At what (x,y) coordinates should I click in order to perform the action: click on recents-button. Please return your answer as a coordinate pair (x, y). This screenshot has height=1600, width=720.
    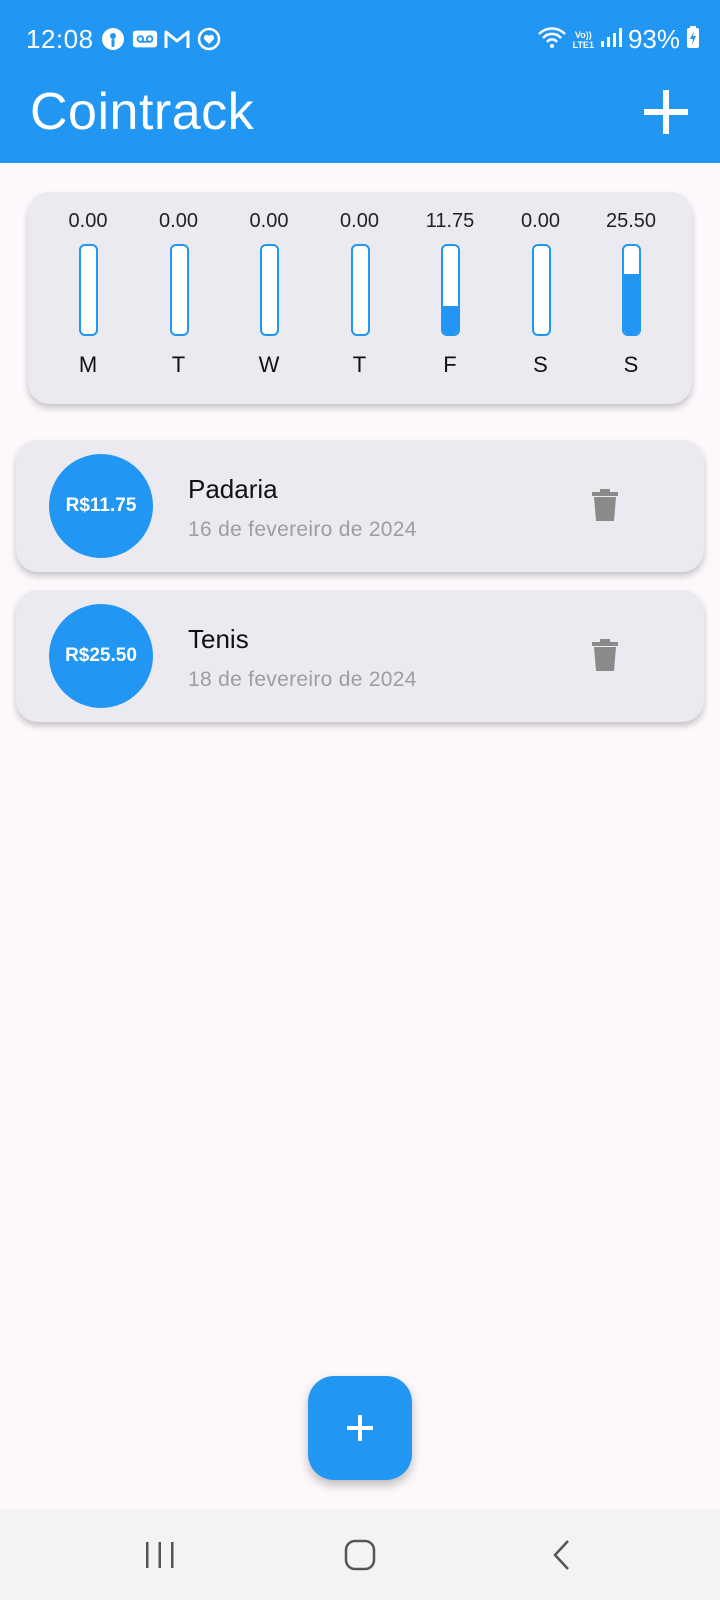
    Looking at the image, I should click on (160, 1555).